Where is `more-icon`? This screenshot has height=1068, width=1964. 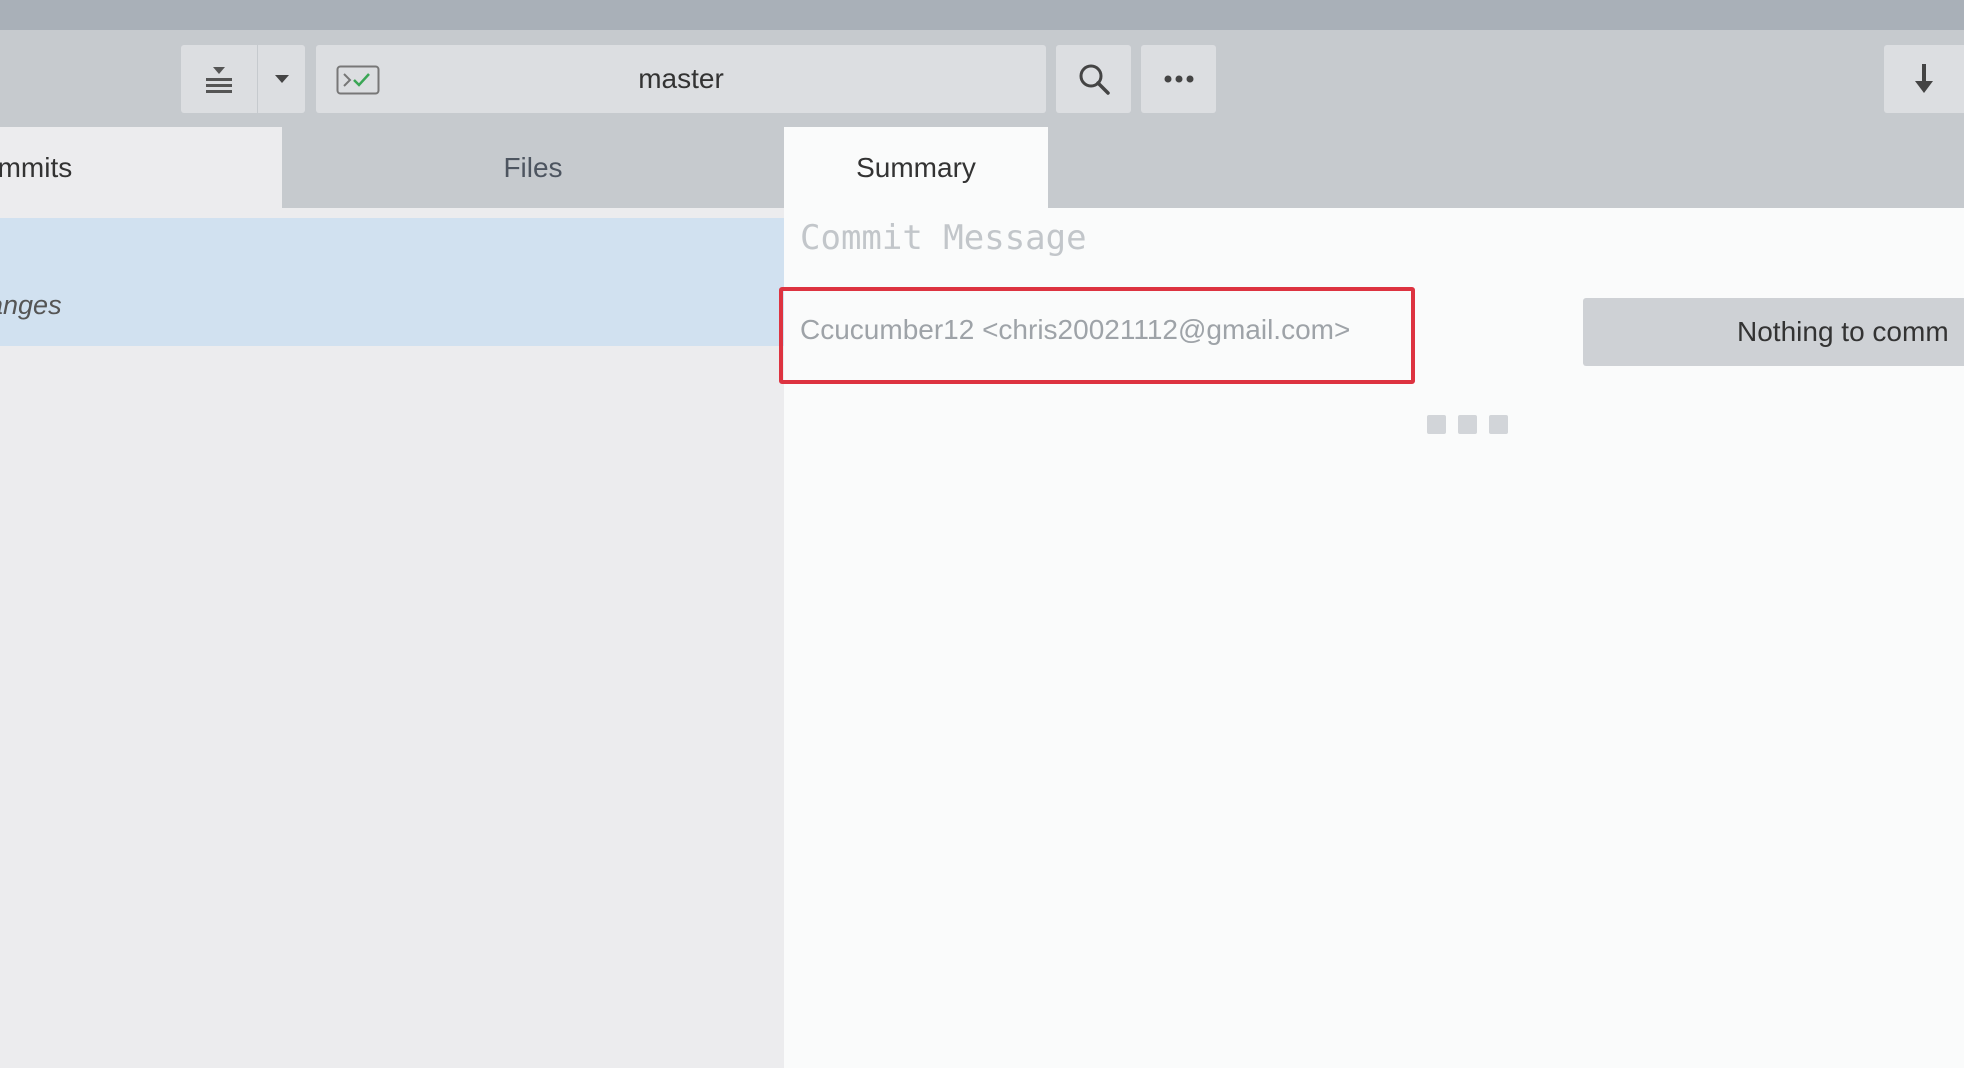 more-icon is located at coordinates (1178, 79).